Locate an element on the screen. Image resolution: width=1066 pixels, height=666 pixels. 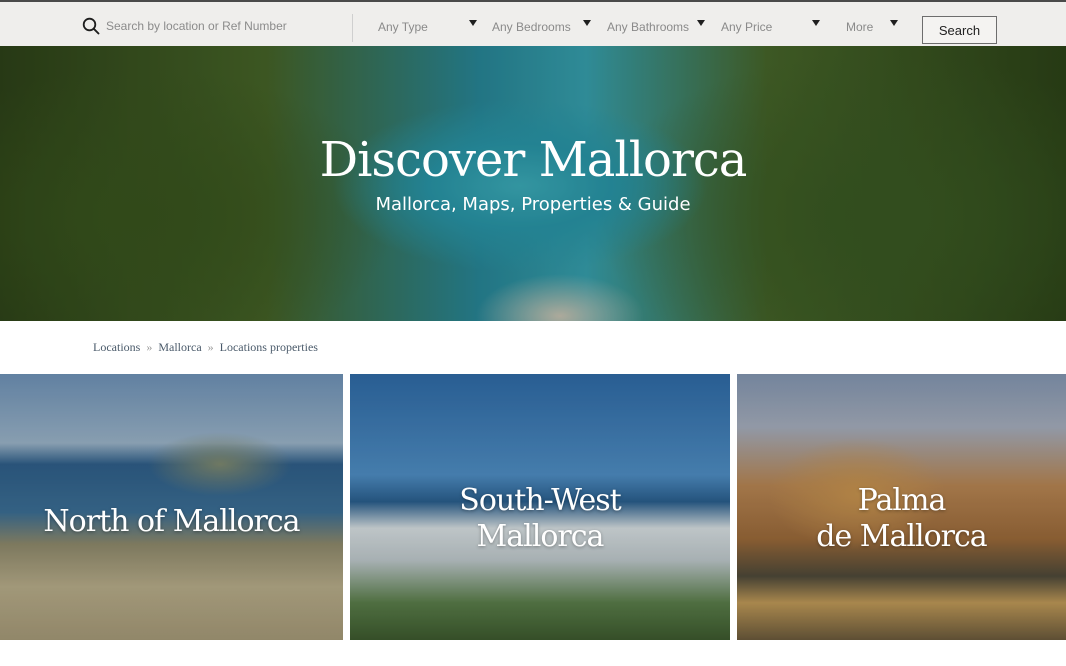
filter-type-label: Any Type is located at coordinates (403, 27).